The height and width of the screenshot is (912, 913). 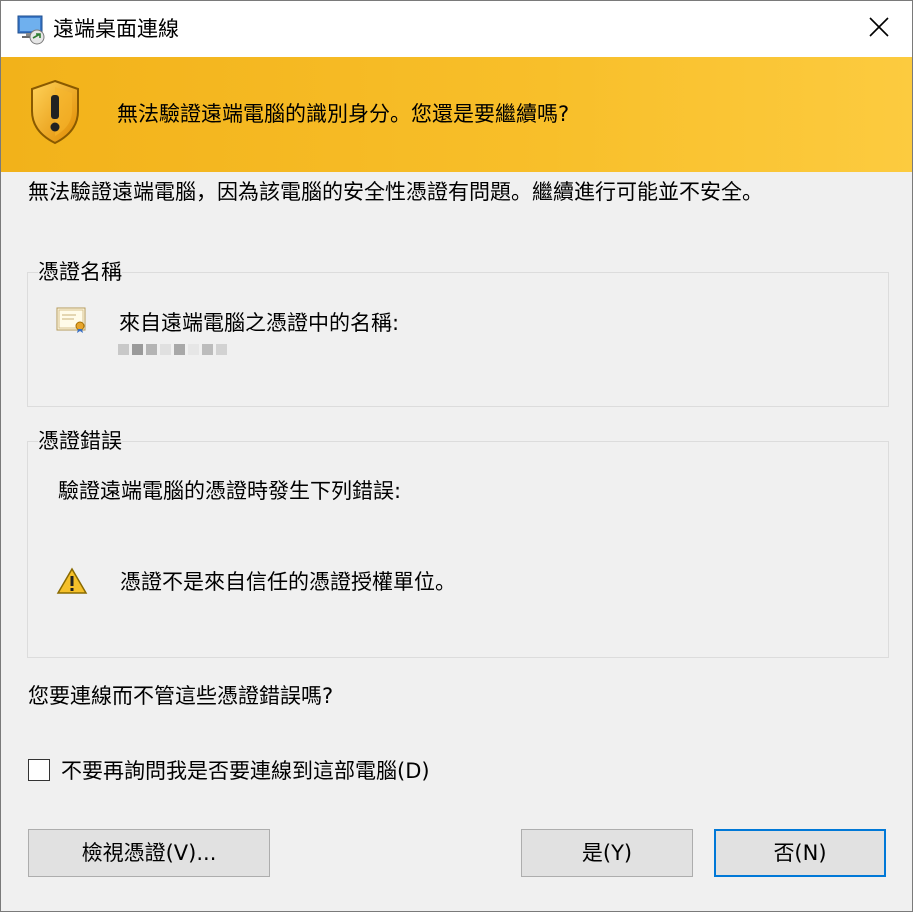 I want to click on close-icon, so click(x=879, y=29).